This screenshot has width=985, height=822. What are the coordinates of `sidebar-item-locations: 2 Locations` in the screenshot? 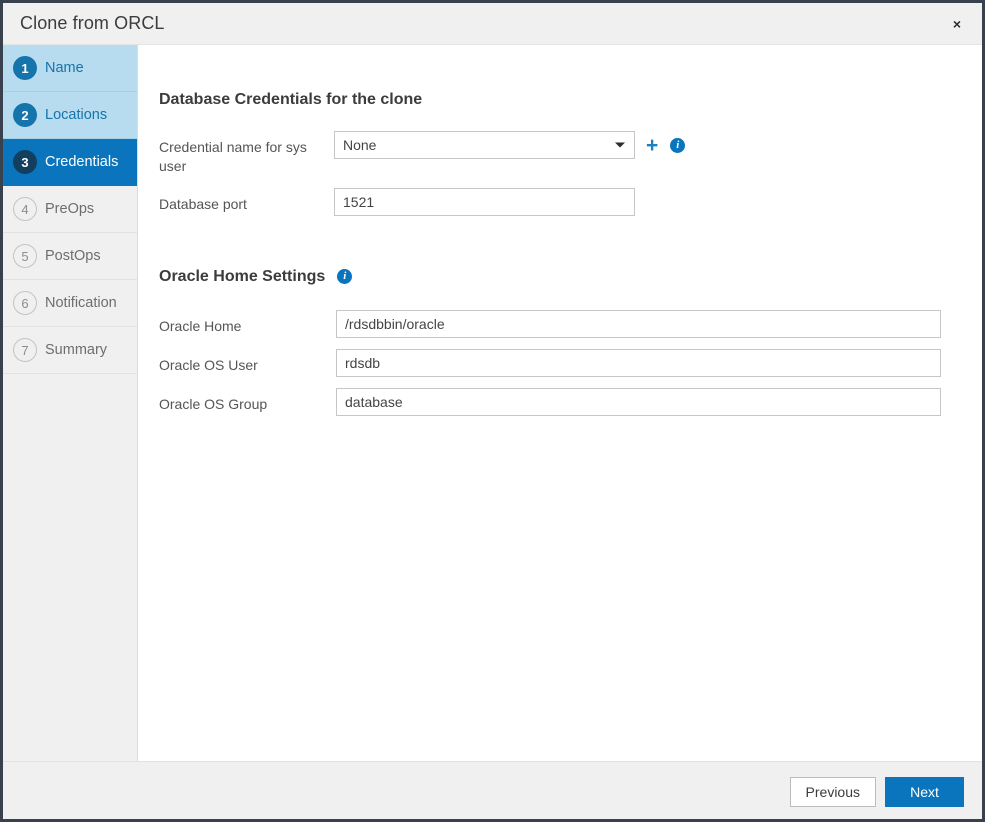 It's located at (70, 115).